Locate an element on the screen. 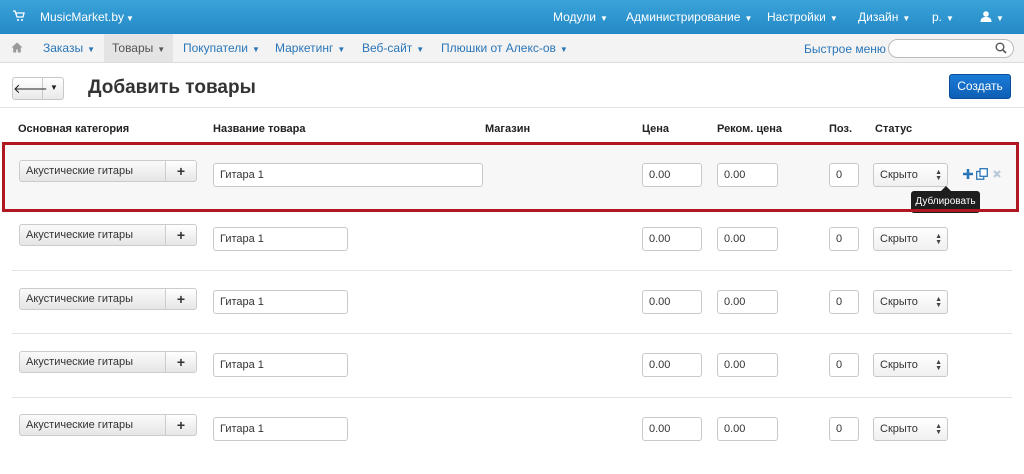 This screenshot has height=474, width=1024. tab-orders: Заказы ▼ is located at coordinates (69, 48).